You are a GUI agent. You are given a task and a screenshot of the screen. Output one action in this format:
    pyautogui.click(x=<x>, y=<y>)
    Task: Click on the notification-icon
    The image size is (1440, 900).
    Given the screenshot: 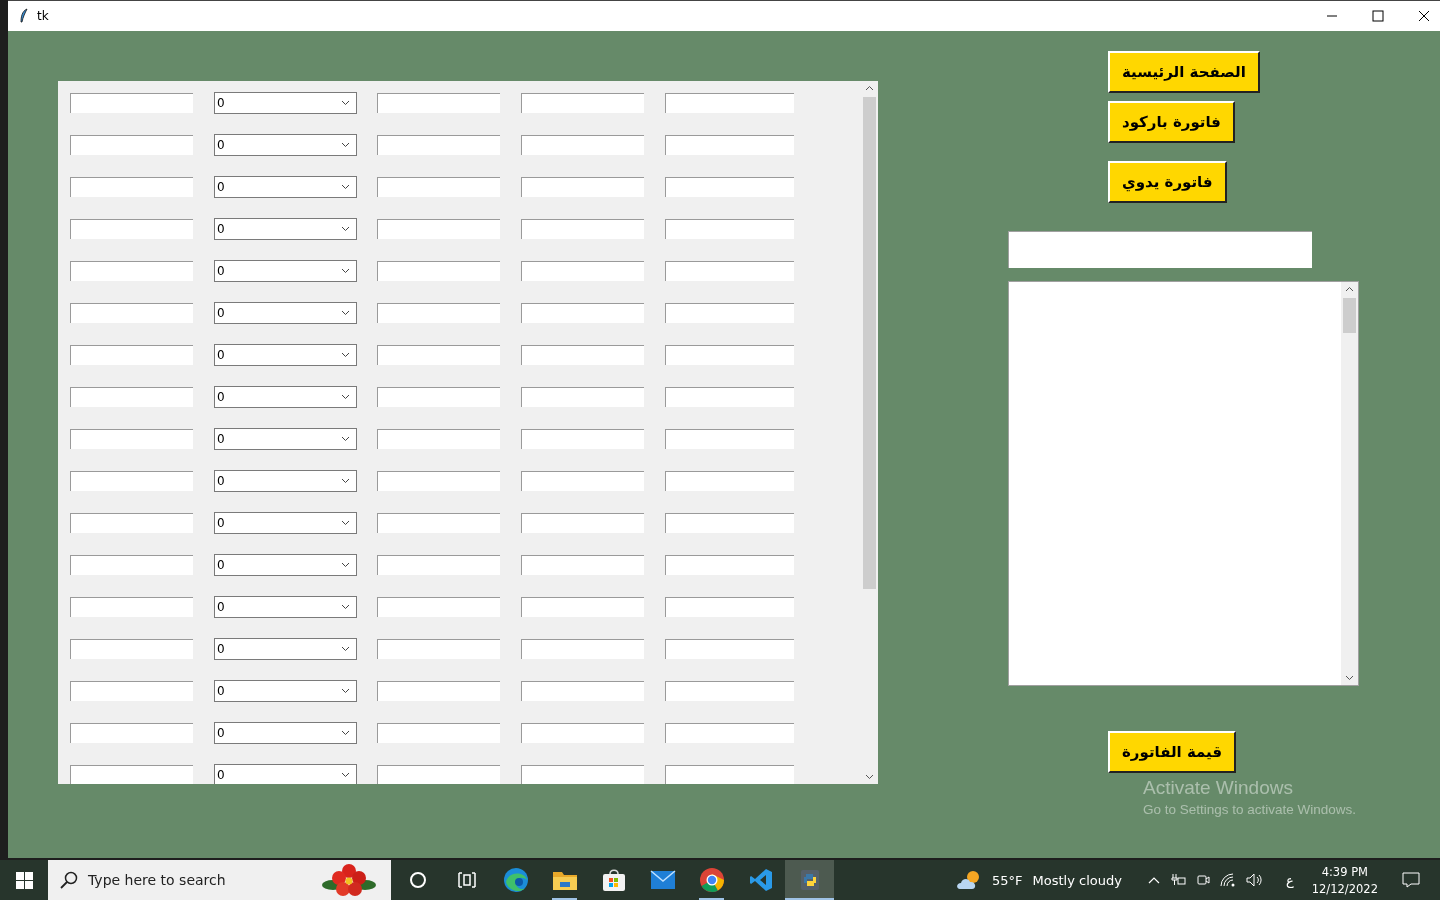 What is the action you would take?
    pyautogui.click(x=1411, y=880)
    